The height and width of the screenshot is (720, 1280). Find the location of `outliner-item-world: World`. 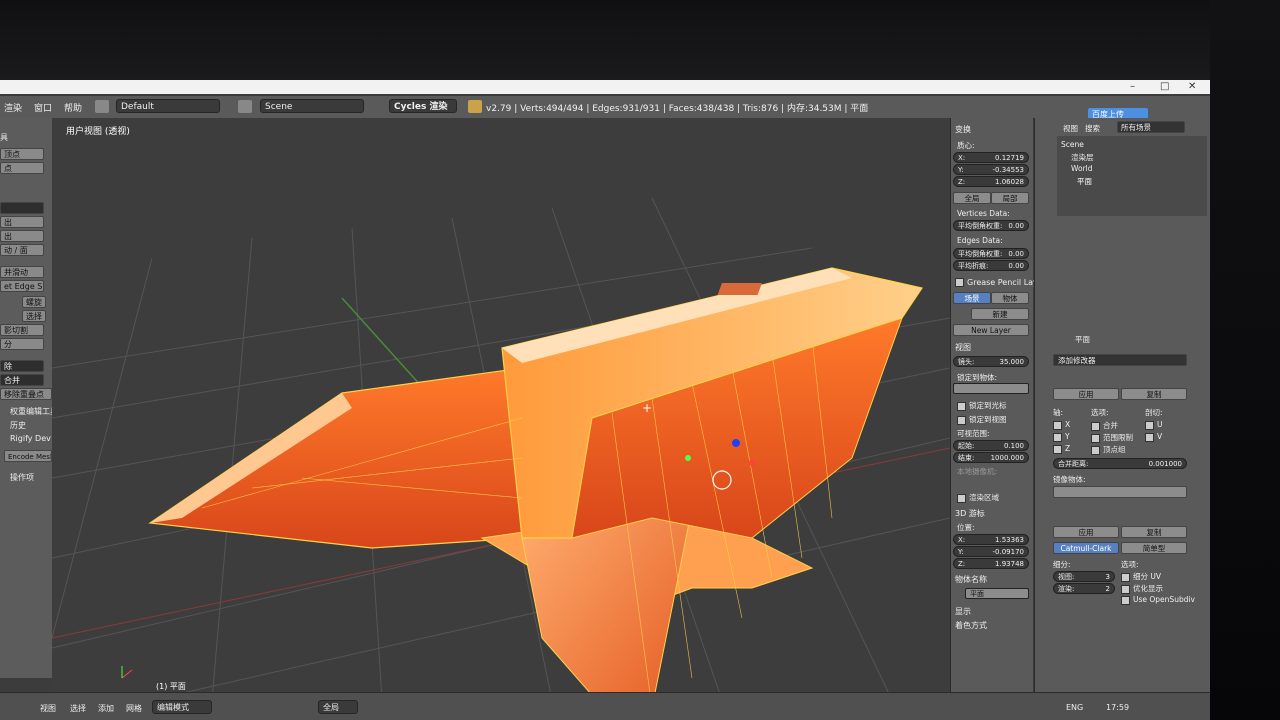

outliner-item-world: World is located at coordinates (1082, 168).